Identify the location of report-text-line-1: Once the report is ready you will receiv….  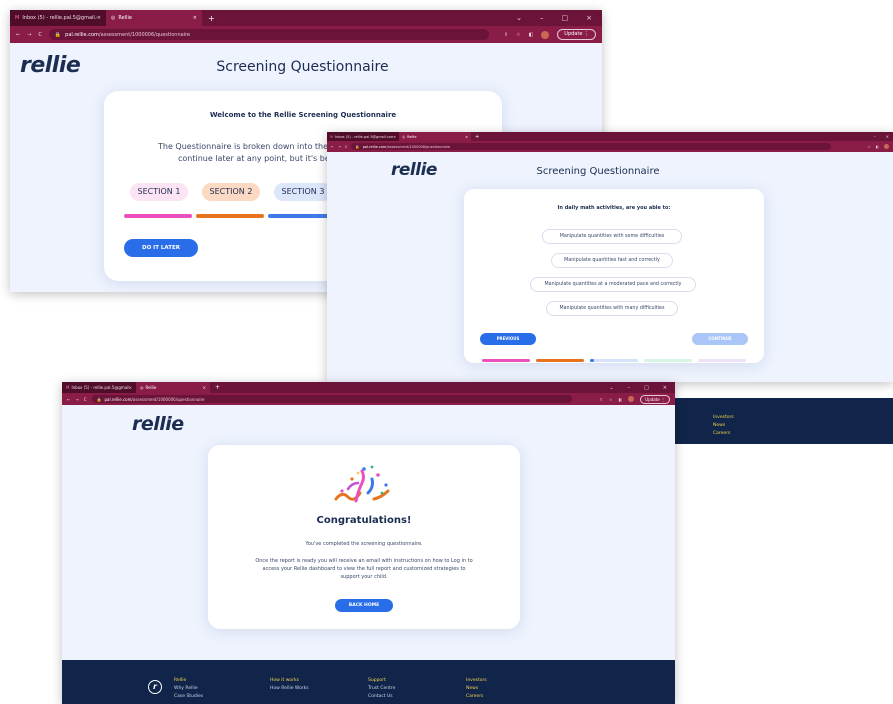
(364, 561).